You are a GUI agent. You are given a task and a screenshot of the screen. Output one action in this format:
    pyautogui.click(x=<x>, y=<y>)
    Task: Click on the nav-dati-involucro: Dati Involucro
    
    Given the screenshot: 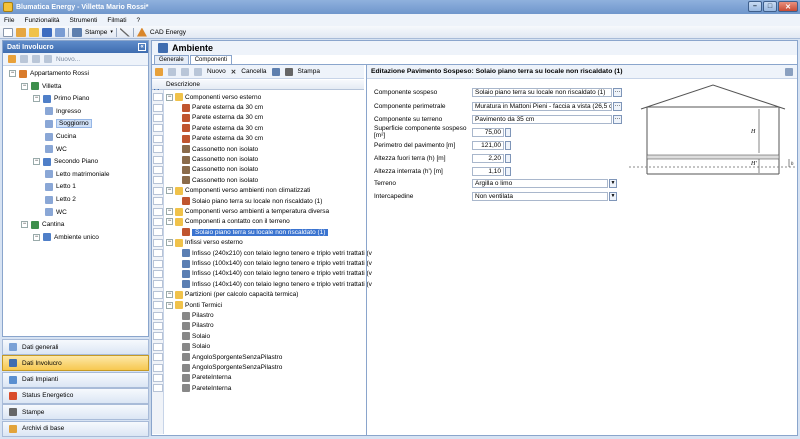 What is the action you would take?
    pyautogui.click(x=75, y=363)
    